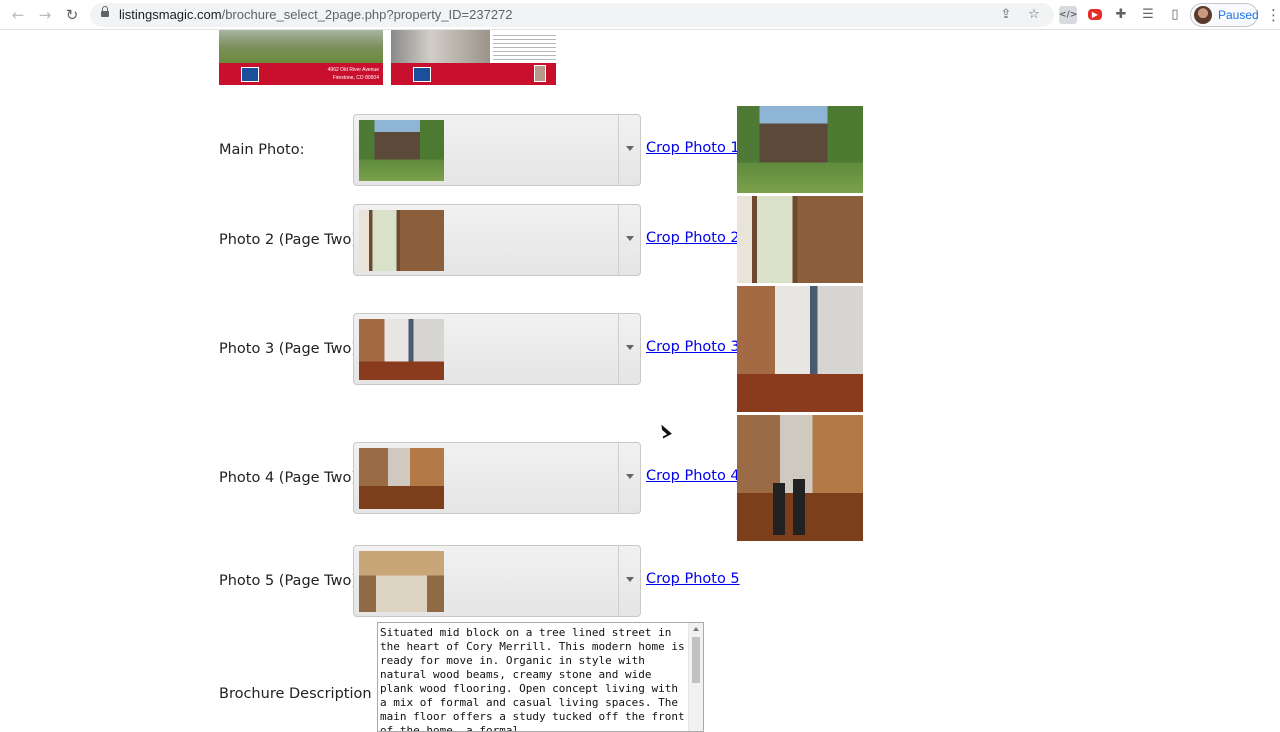 This screenshot has width=1280, height=732. I want to click on back-icon: ←, so click(18, 15).